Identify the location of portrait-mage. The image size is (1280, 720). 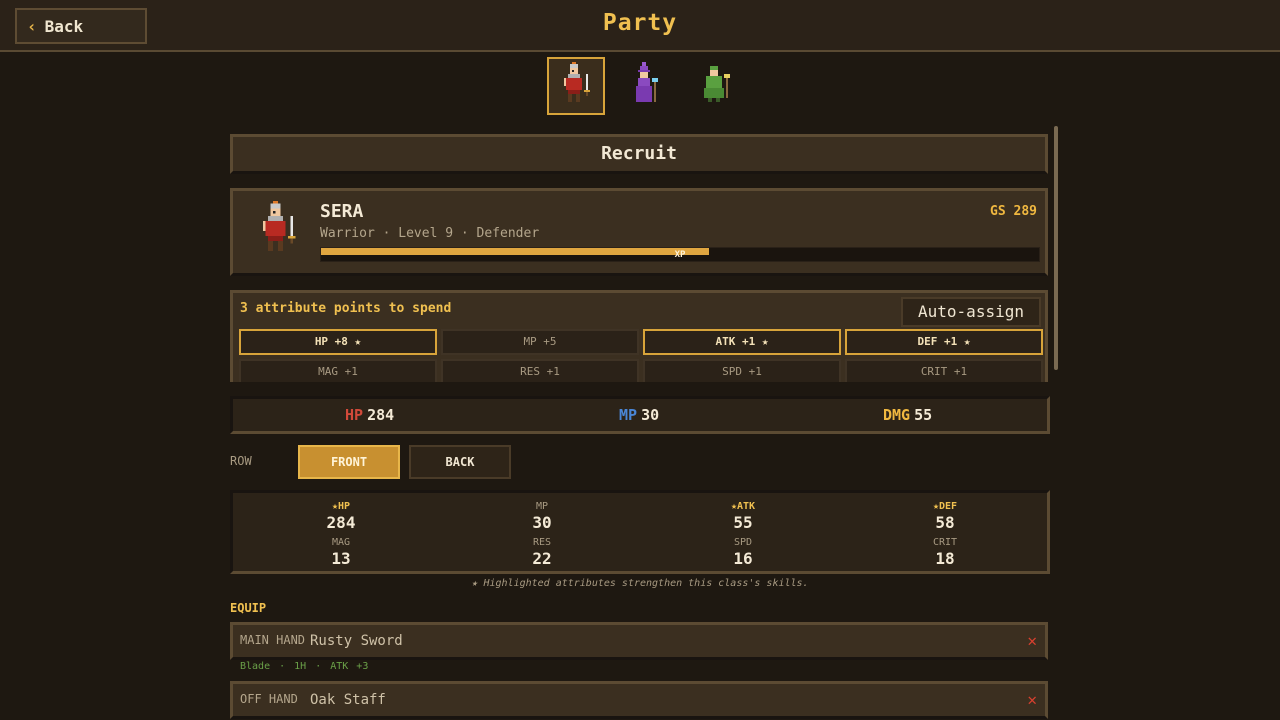
(646, 86).